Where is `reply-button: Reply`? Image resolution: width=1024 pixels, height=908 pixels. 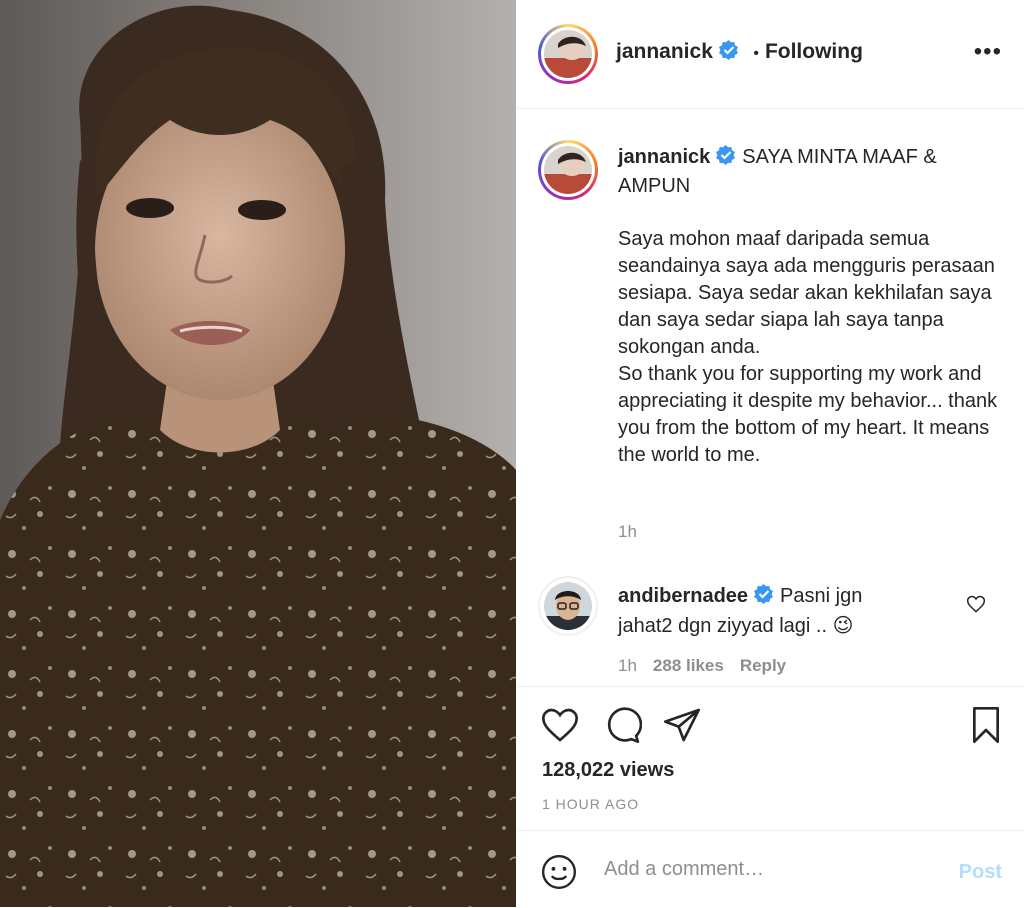
reply-button: Reply is located at coordinates (763, 665).